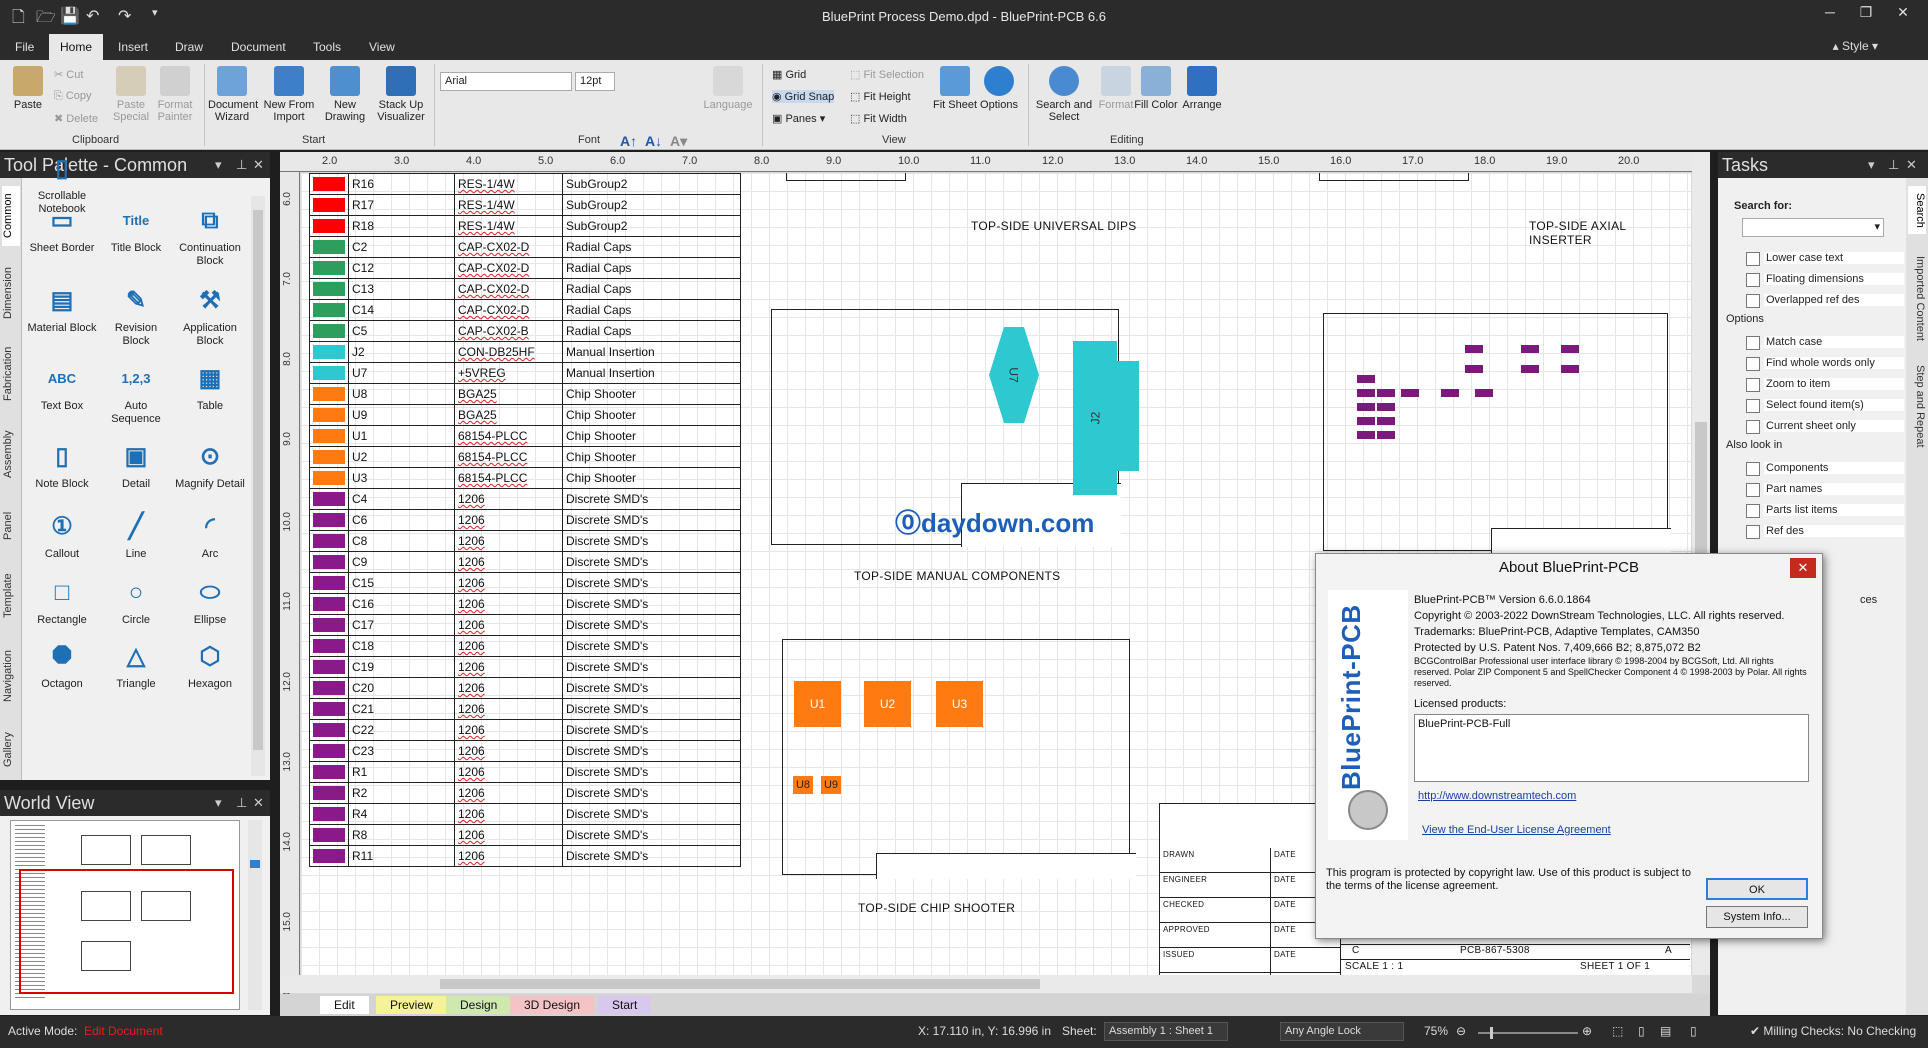 The width and height of the screenshot is (1928, 1048). What do you see at coordinates (11, 750) in the screenshot?
I see `side-tab-gallery: Gallery` at bounding box center [11, 750].